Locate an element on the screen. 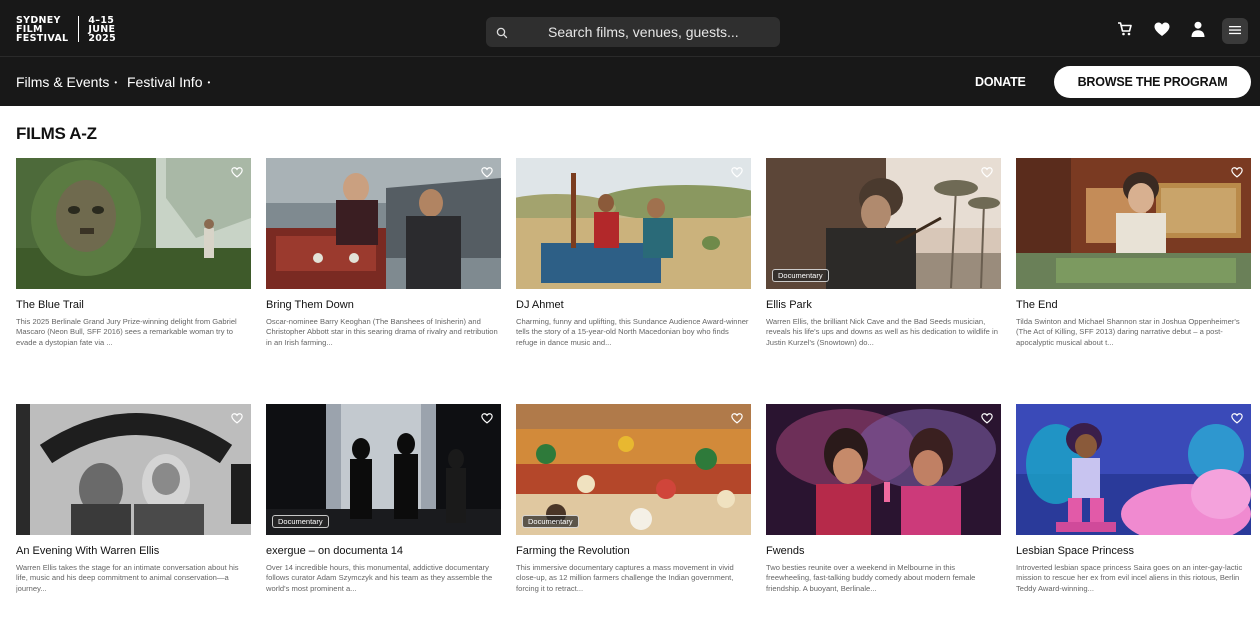  user-icon is located at coordinates (1198, 29).